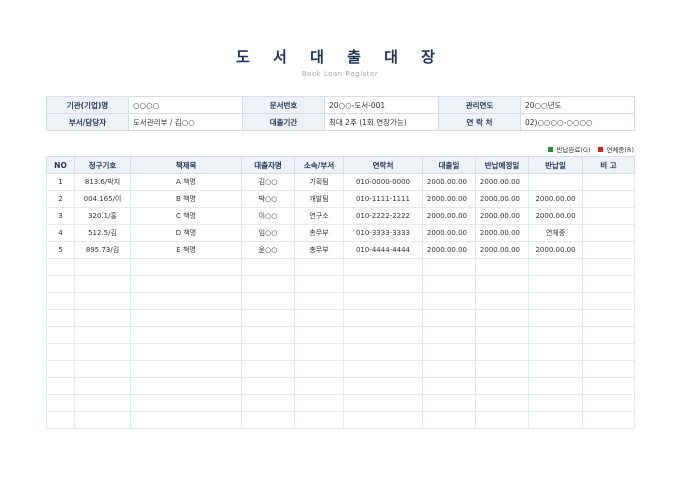  What do you see at coordinates (60, 199) in the screenshot?
I see `row-number: 2` at bounding box center [60, 199].